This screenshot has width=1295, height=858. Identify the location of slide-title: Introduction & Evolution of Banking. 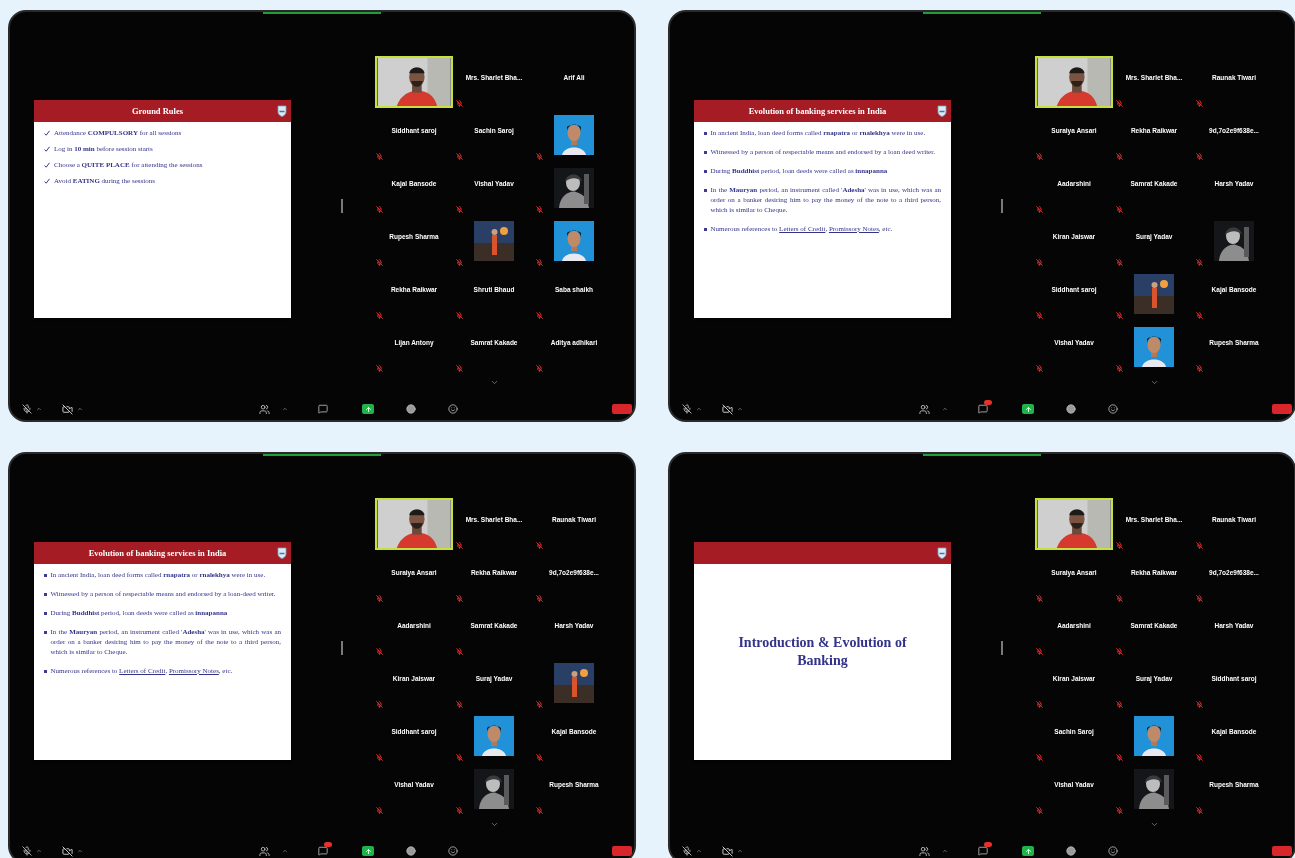
(822, 652).